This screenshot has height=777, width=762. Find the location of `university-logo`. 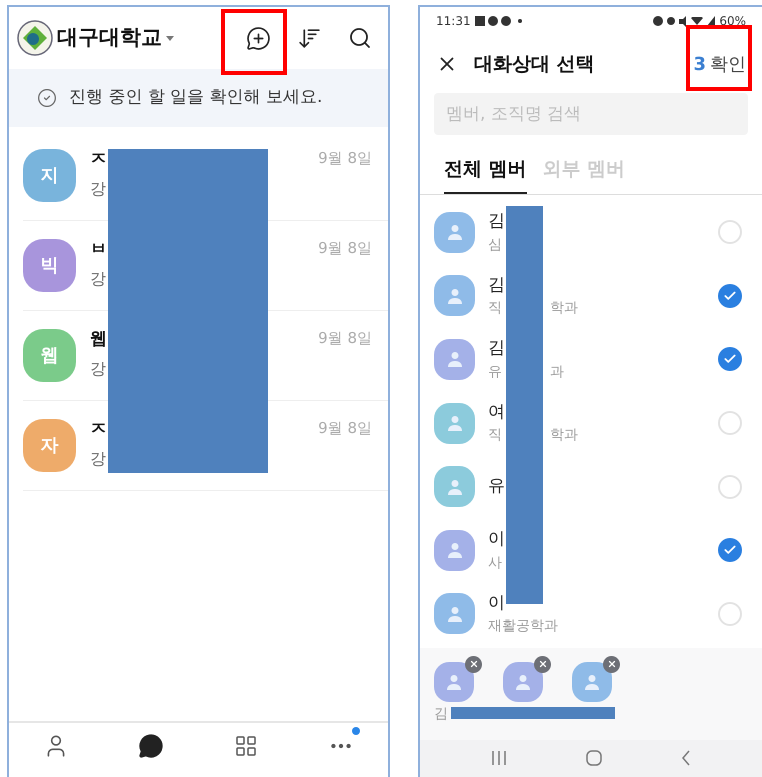

university-logo is located at coordinates (35, 38).